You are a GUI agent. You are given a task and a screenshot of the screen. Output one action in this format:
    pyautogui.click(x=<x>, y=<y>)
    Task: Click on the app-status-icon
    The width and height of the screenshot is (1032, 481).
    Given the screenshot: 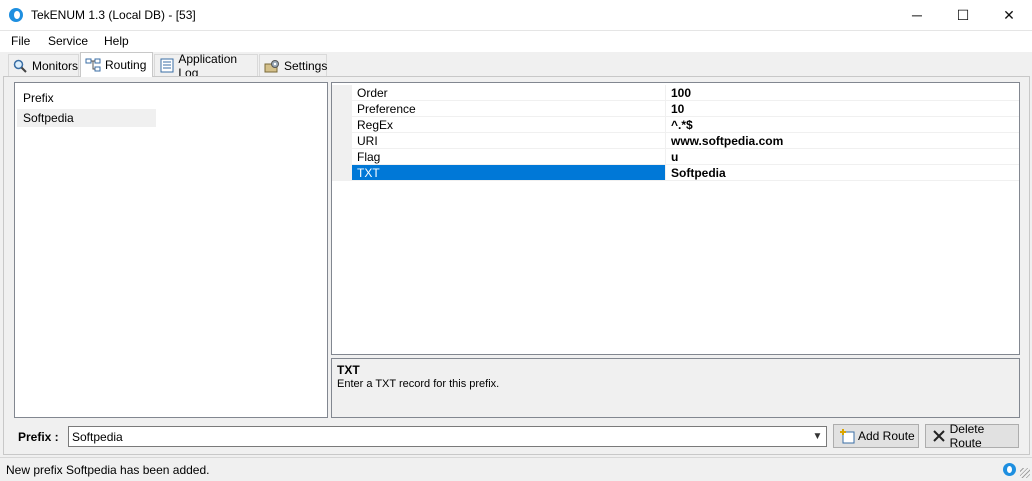 What is the action you would take?
    pyautogui.click(x=1009, y=469)
    